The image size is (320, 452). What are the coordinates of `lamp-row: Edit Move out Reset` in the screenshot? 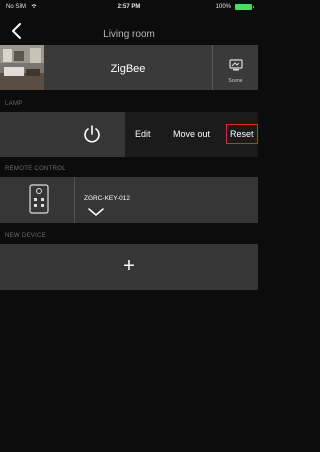 It's located at (129, 134).